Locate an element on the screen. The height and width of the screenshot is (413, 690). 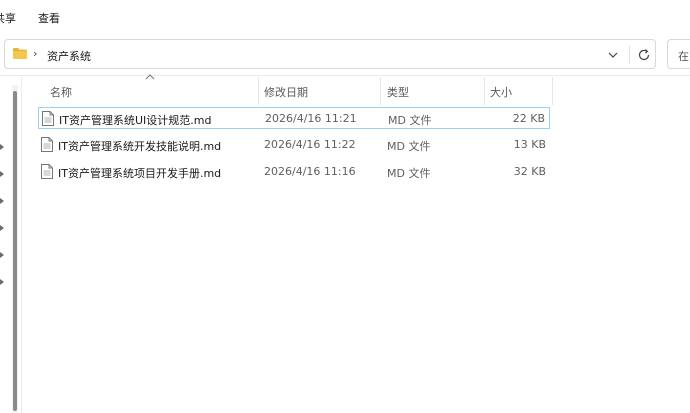
column-header-date: 修改日期 is located at coordinates (286, 92).